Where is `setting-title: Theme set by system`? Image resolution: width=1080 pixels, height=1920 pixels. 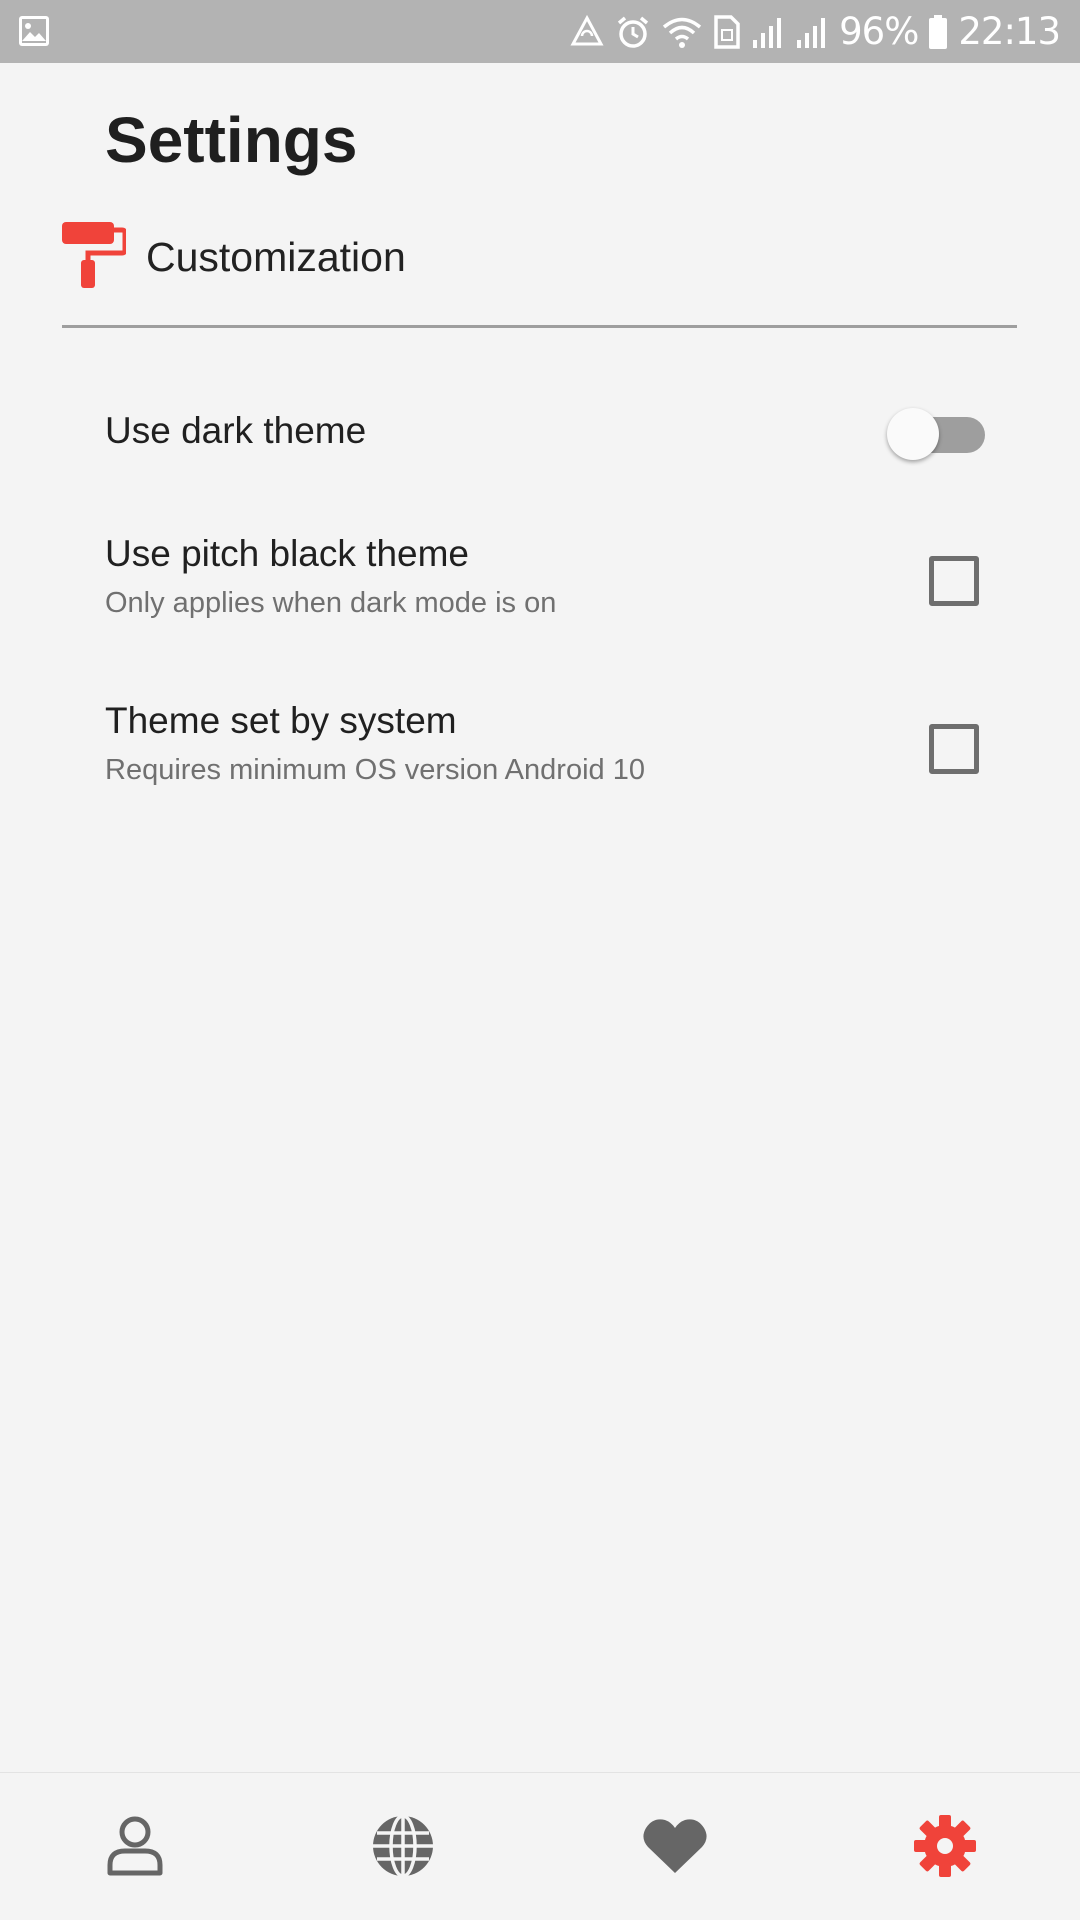 setting-title: Theme set by system is located at coordinates (281, 720).